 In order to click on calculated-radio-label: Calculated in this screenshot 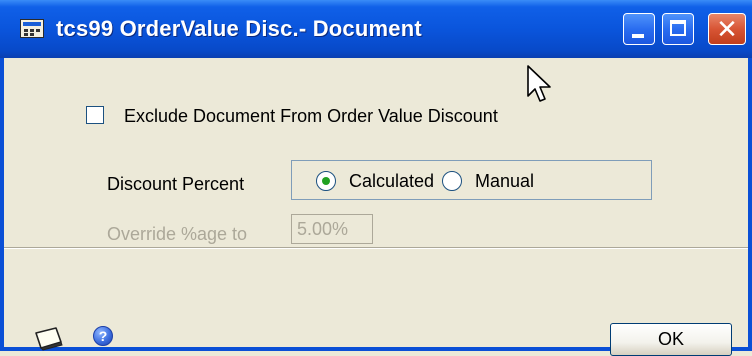, I will do `click(391, 181)`.